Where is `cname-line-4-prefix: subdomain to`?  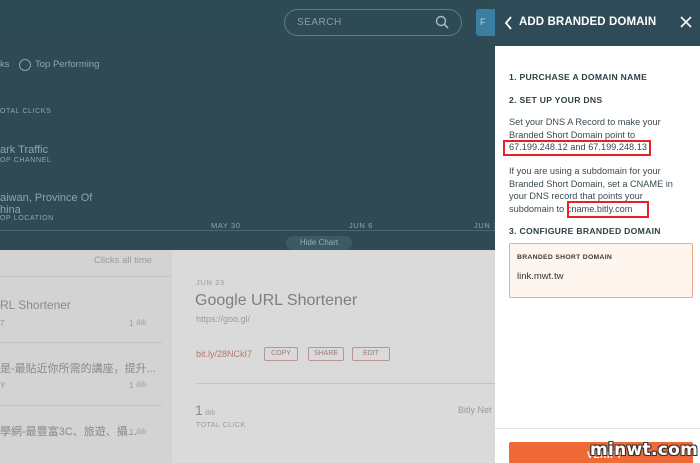 cname-line-4-prefix: subdomain to is located at coordinates (537, 208).